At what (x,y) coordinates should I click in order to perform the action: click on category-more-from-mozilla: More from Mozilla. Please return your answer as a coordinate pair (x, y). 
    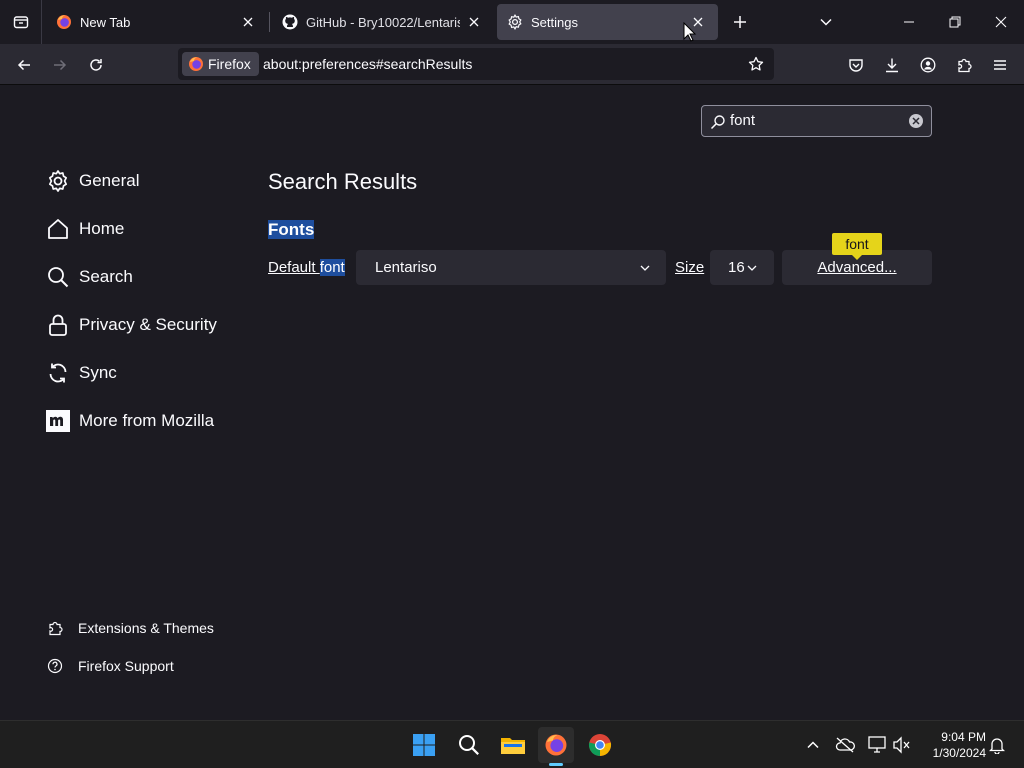
    Looking at the image, I should click on (129, 421).